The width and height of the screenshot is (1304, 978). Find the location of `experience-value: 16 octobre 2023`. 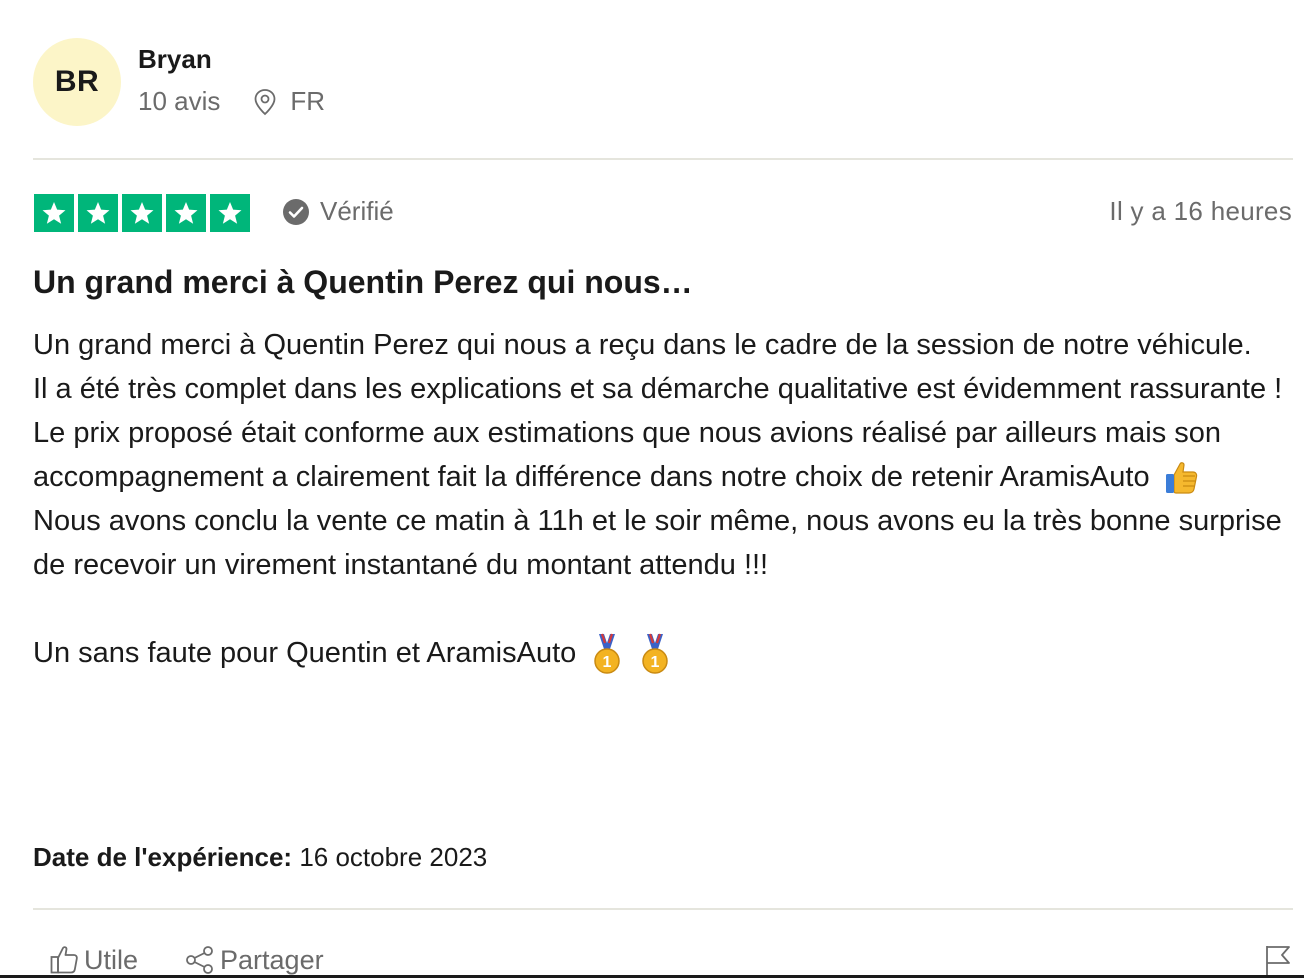

experience-value: 16 octobre 2023 is located at coordinates (393, 857).